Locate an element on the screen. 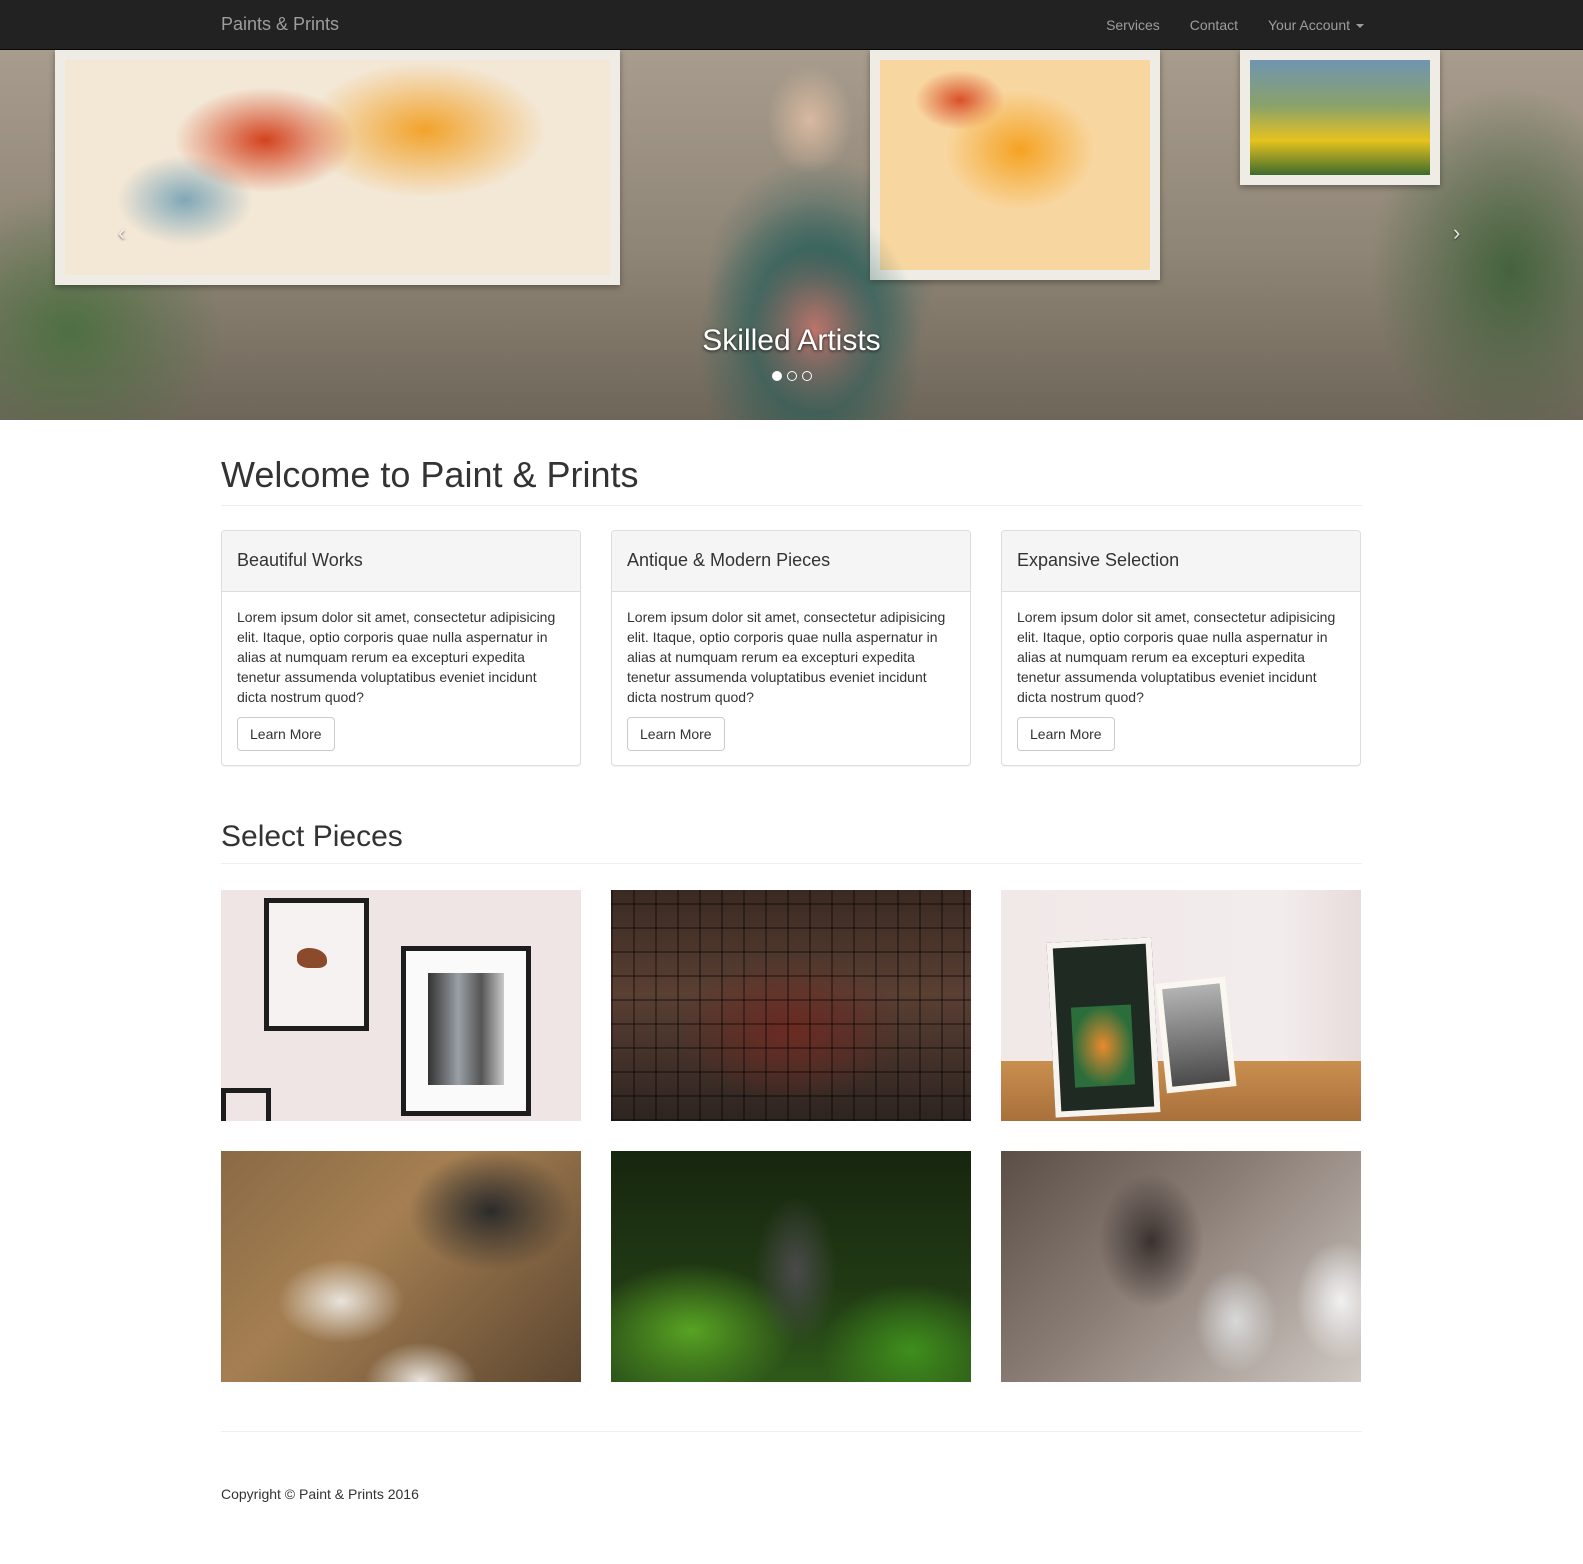 The width and height of the screenshot is (1583, 1564). your-account-label: Your Account is located at coordinates (1309, 25).